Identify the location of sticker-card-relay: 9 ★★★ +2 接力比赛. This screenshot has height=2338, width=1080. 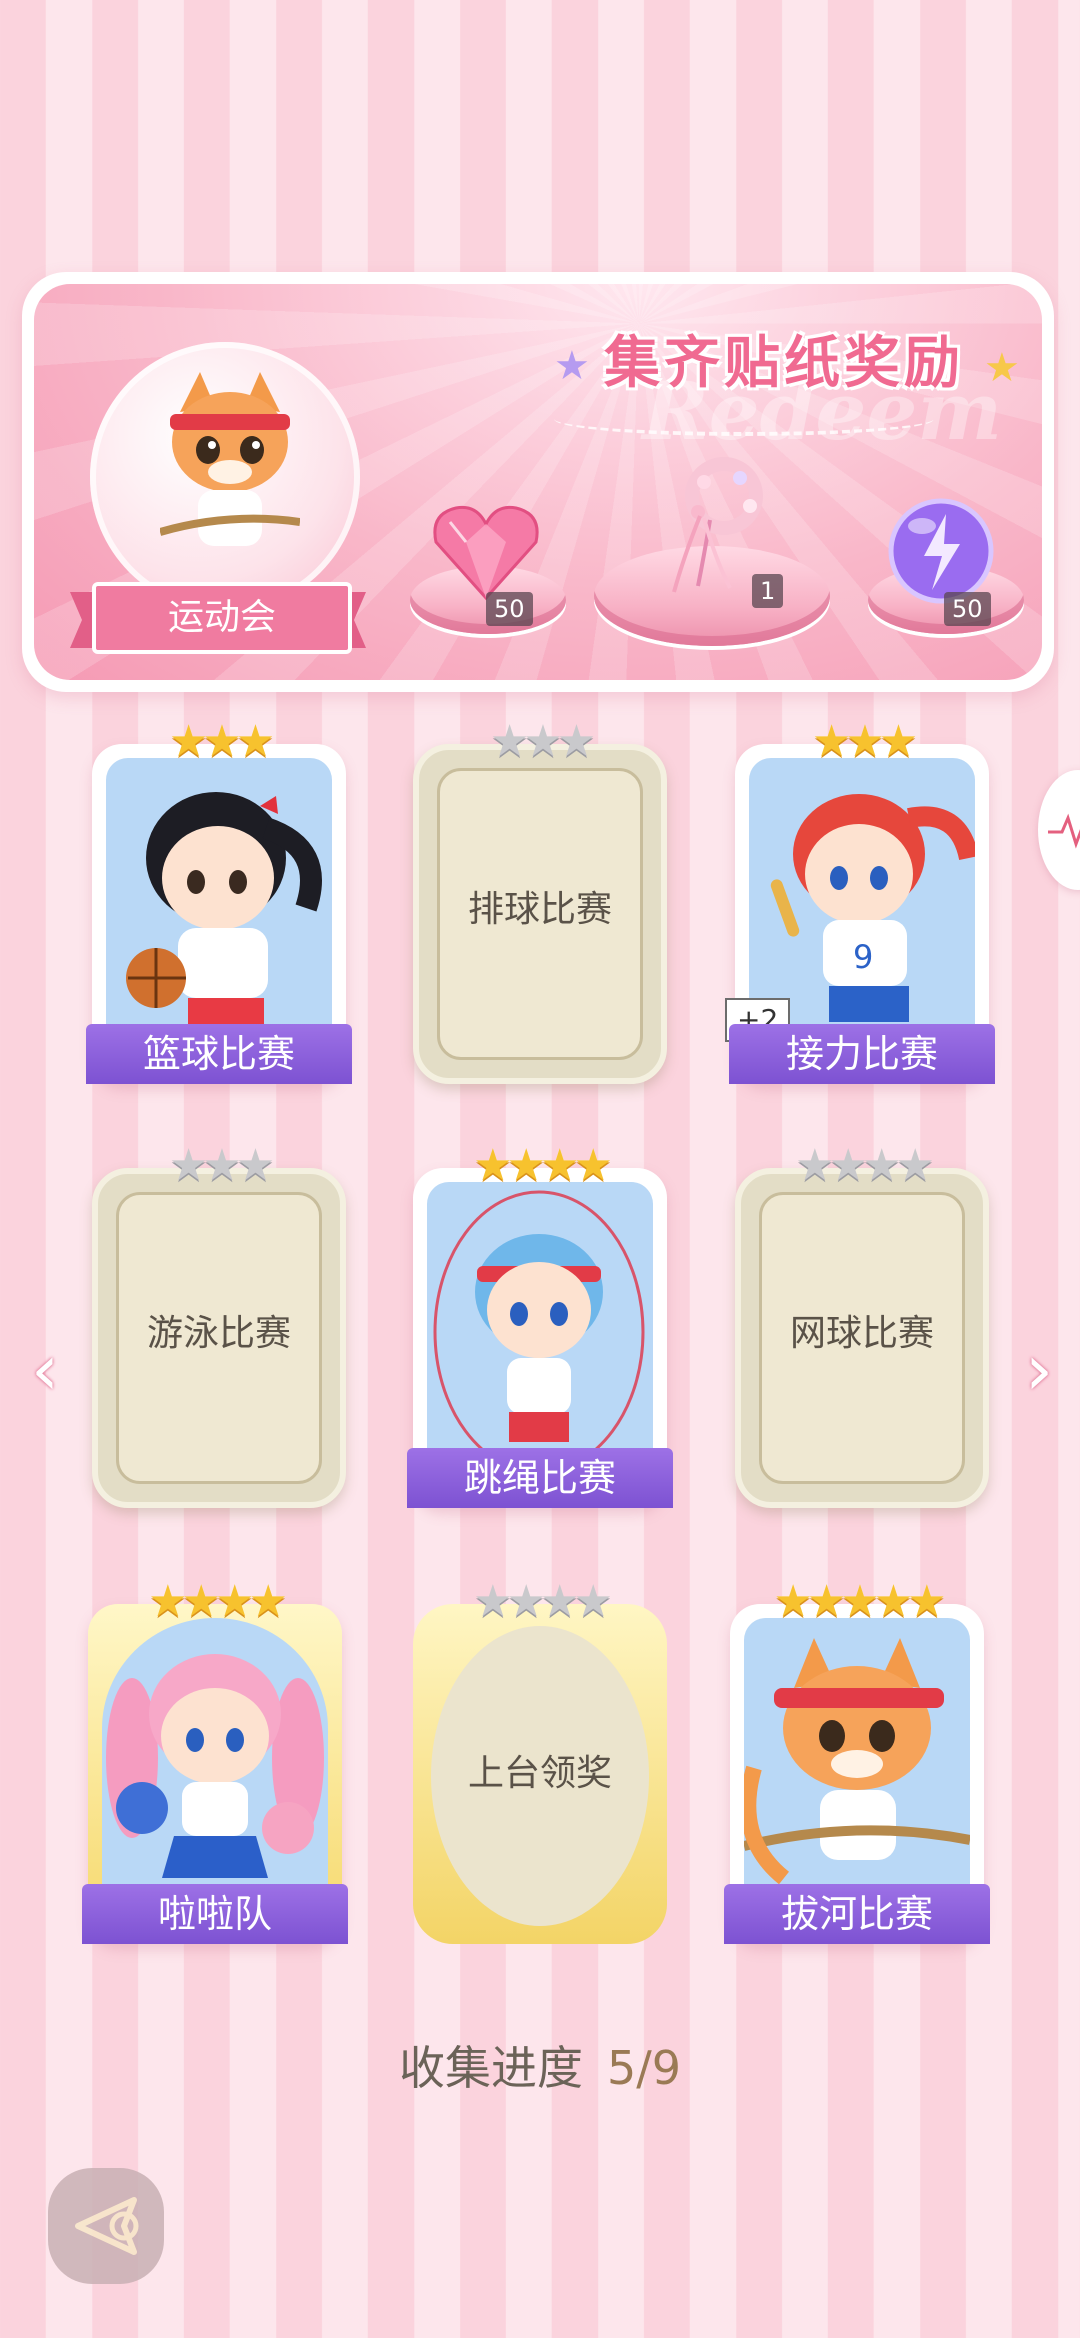
(860, 901).